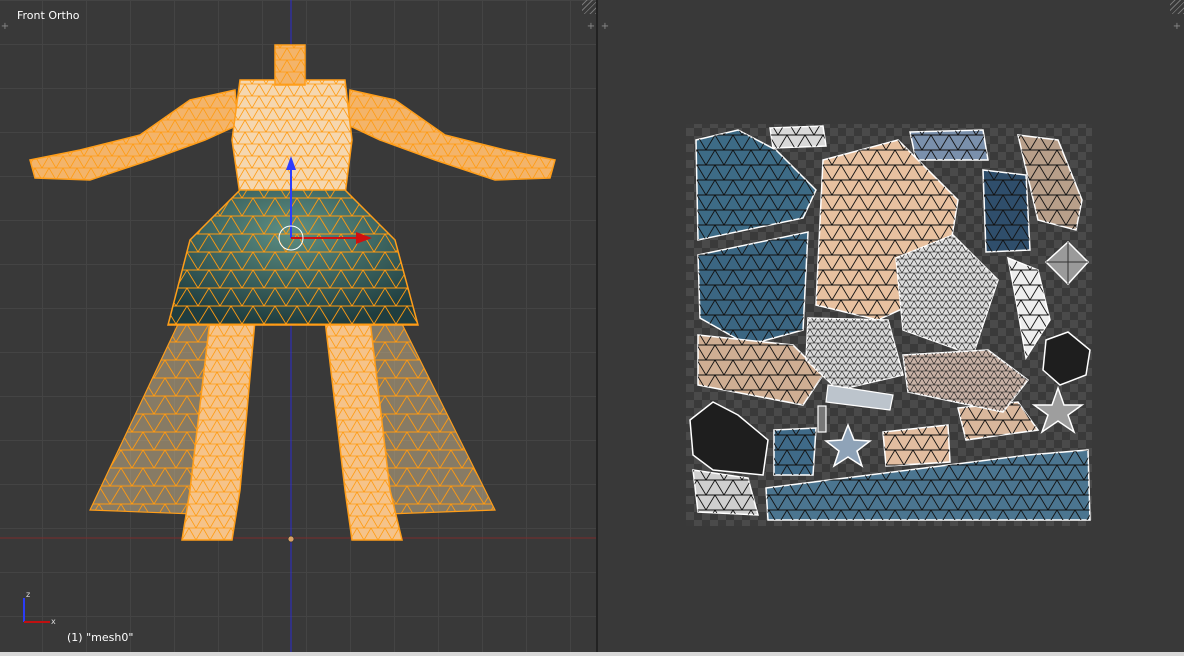 The width and height of the screenshot is (1184, 656). Describe the element at coordinates (100, 637) in the screenshot. I see `object-label: (1) "mesh0"` at that location.